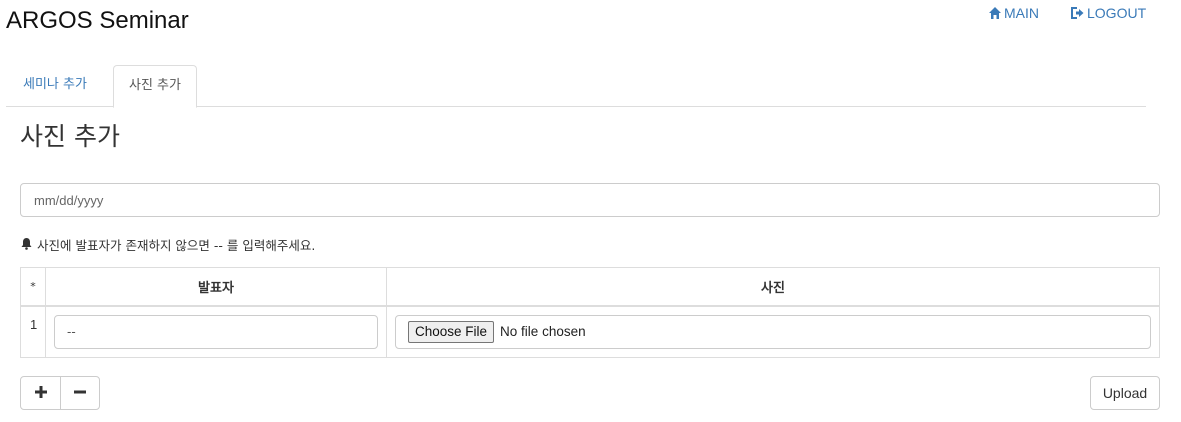 This screenshot has width=1181, height=422. I want to click on main-link-label: MAIN, so click(1021, 13).